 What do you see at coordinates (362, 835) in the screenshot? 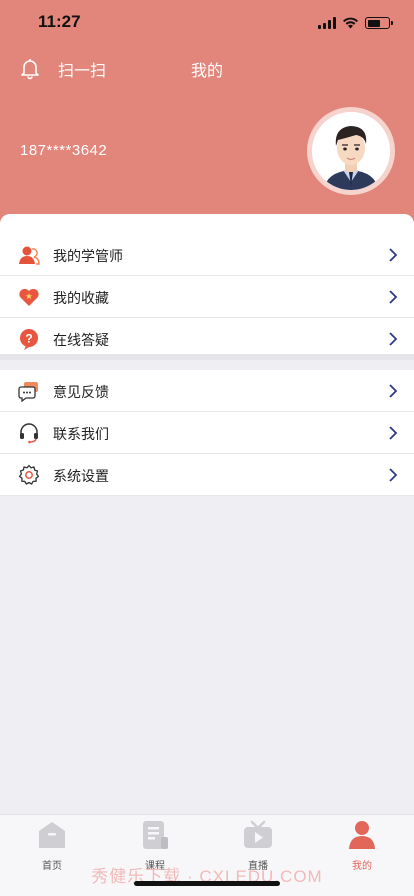
I see `profile-icon` at bounding box center [362, 835].